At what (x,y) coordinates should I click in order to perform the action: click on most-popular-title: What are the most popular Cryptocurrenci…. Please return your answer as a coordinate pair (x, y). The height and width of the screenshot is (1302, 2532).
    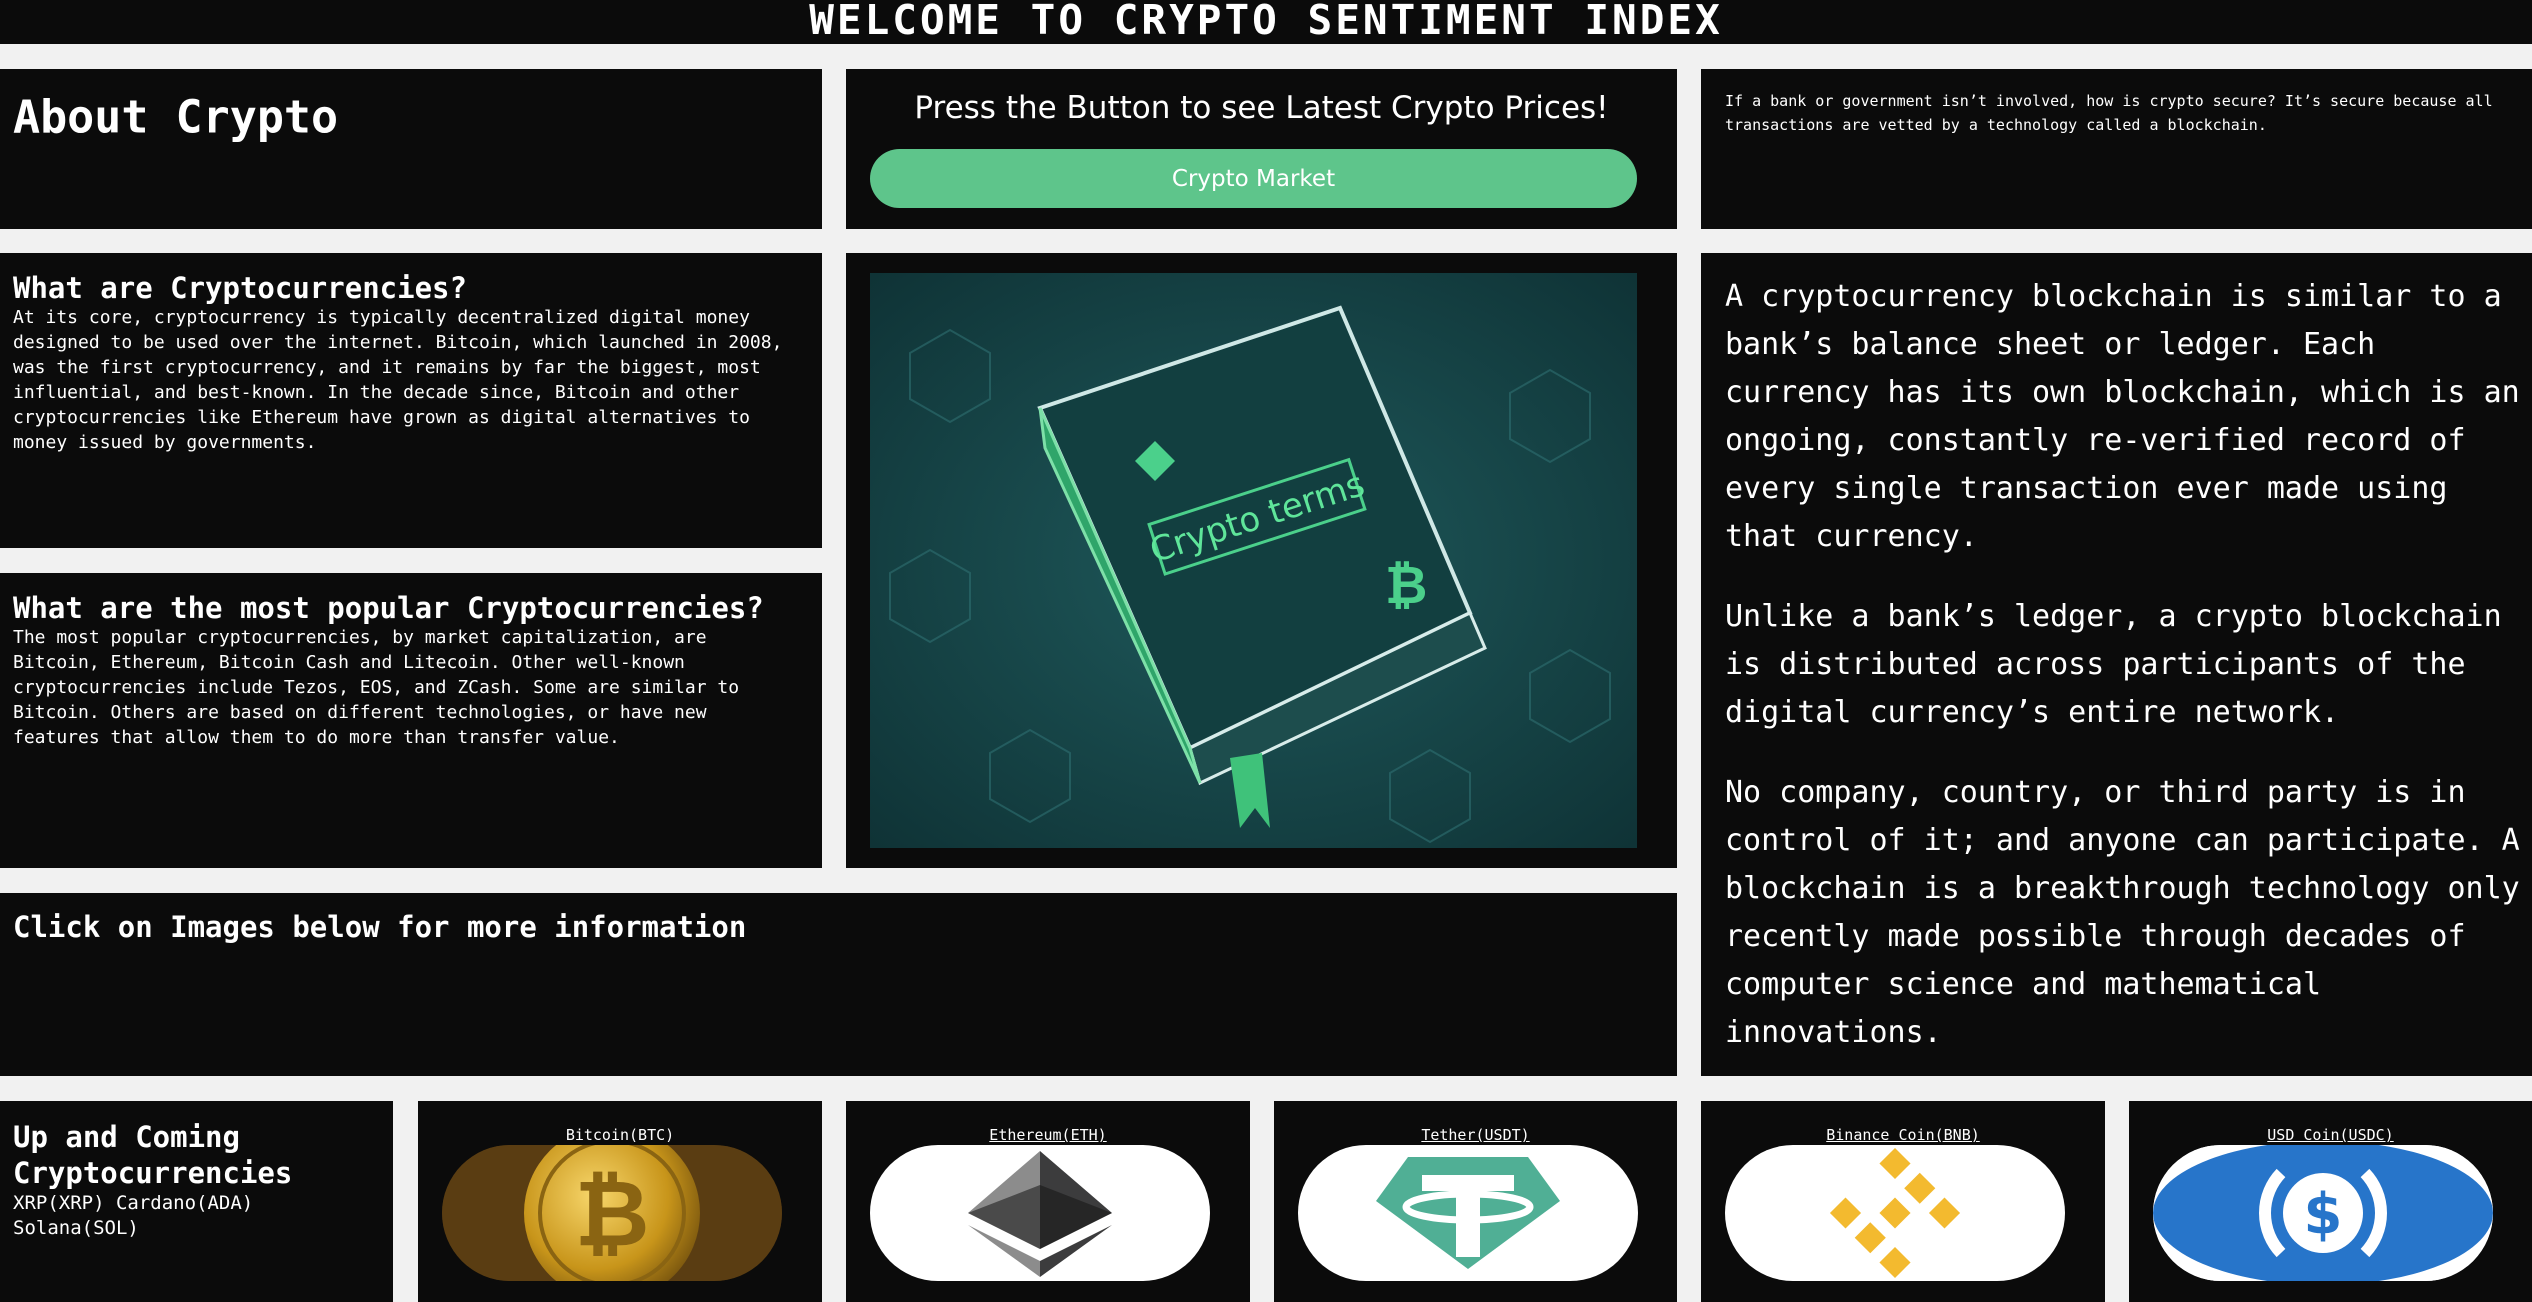
    Looking at the image, I should click on (388, 608).